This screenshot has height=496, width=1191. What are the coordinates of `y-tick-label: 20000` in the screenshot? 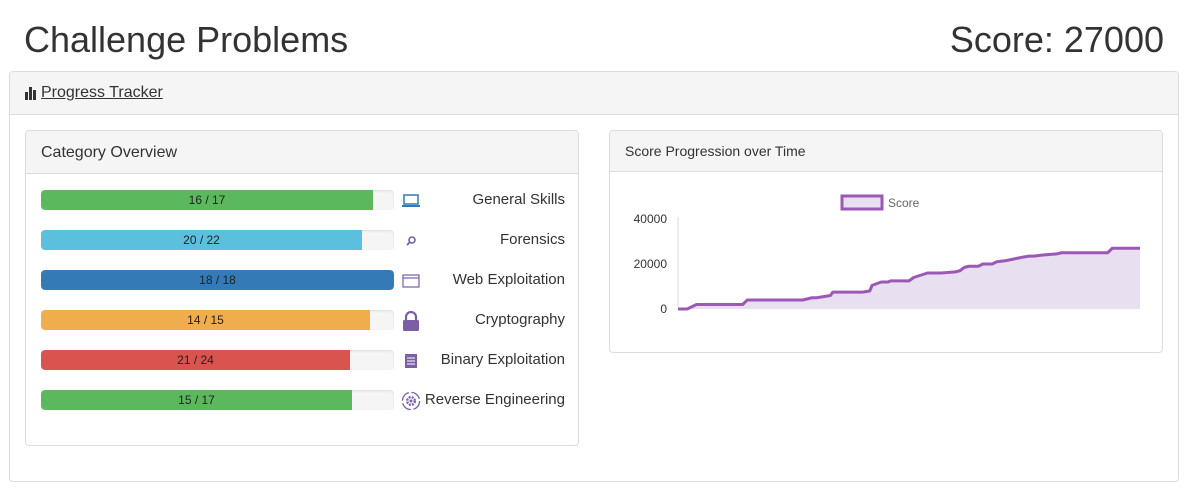 It's located at (651, 264).